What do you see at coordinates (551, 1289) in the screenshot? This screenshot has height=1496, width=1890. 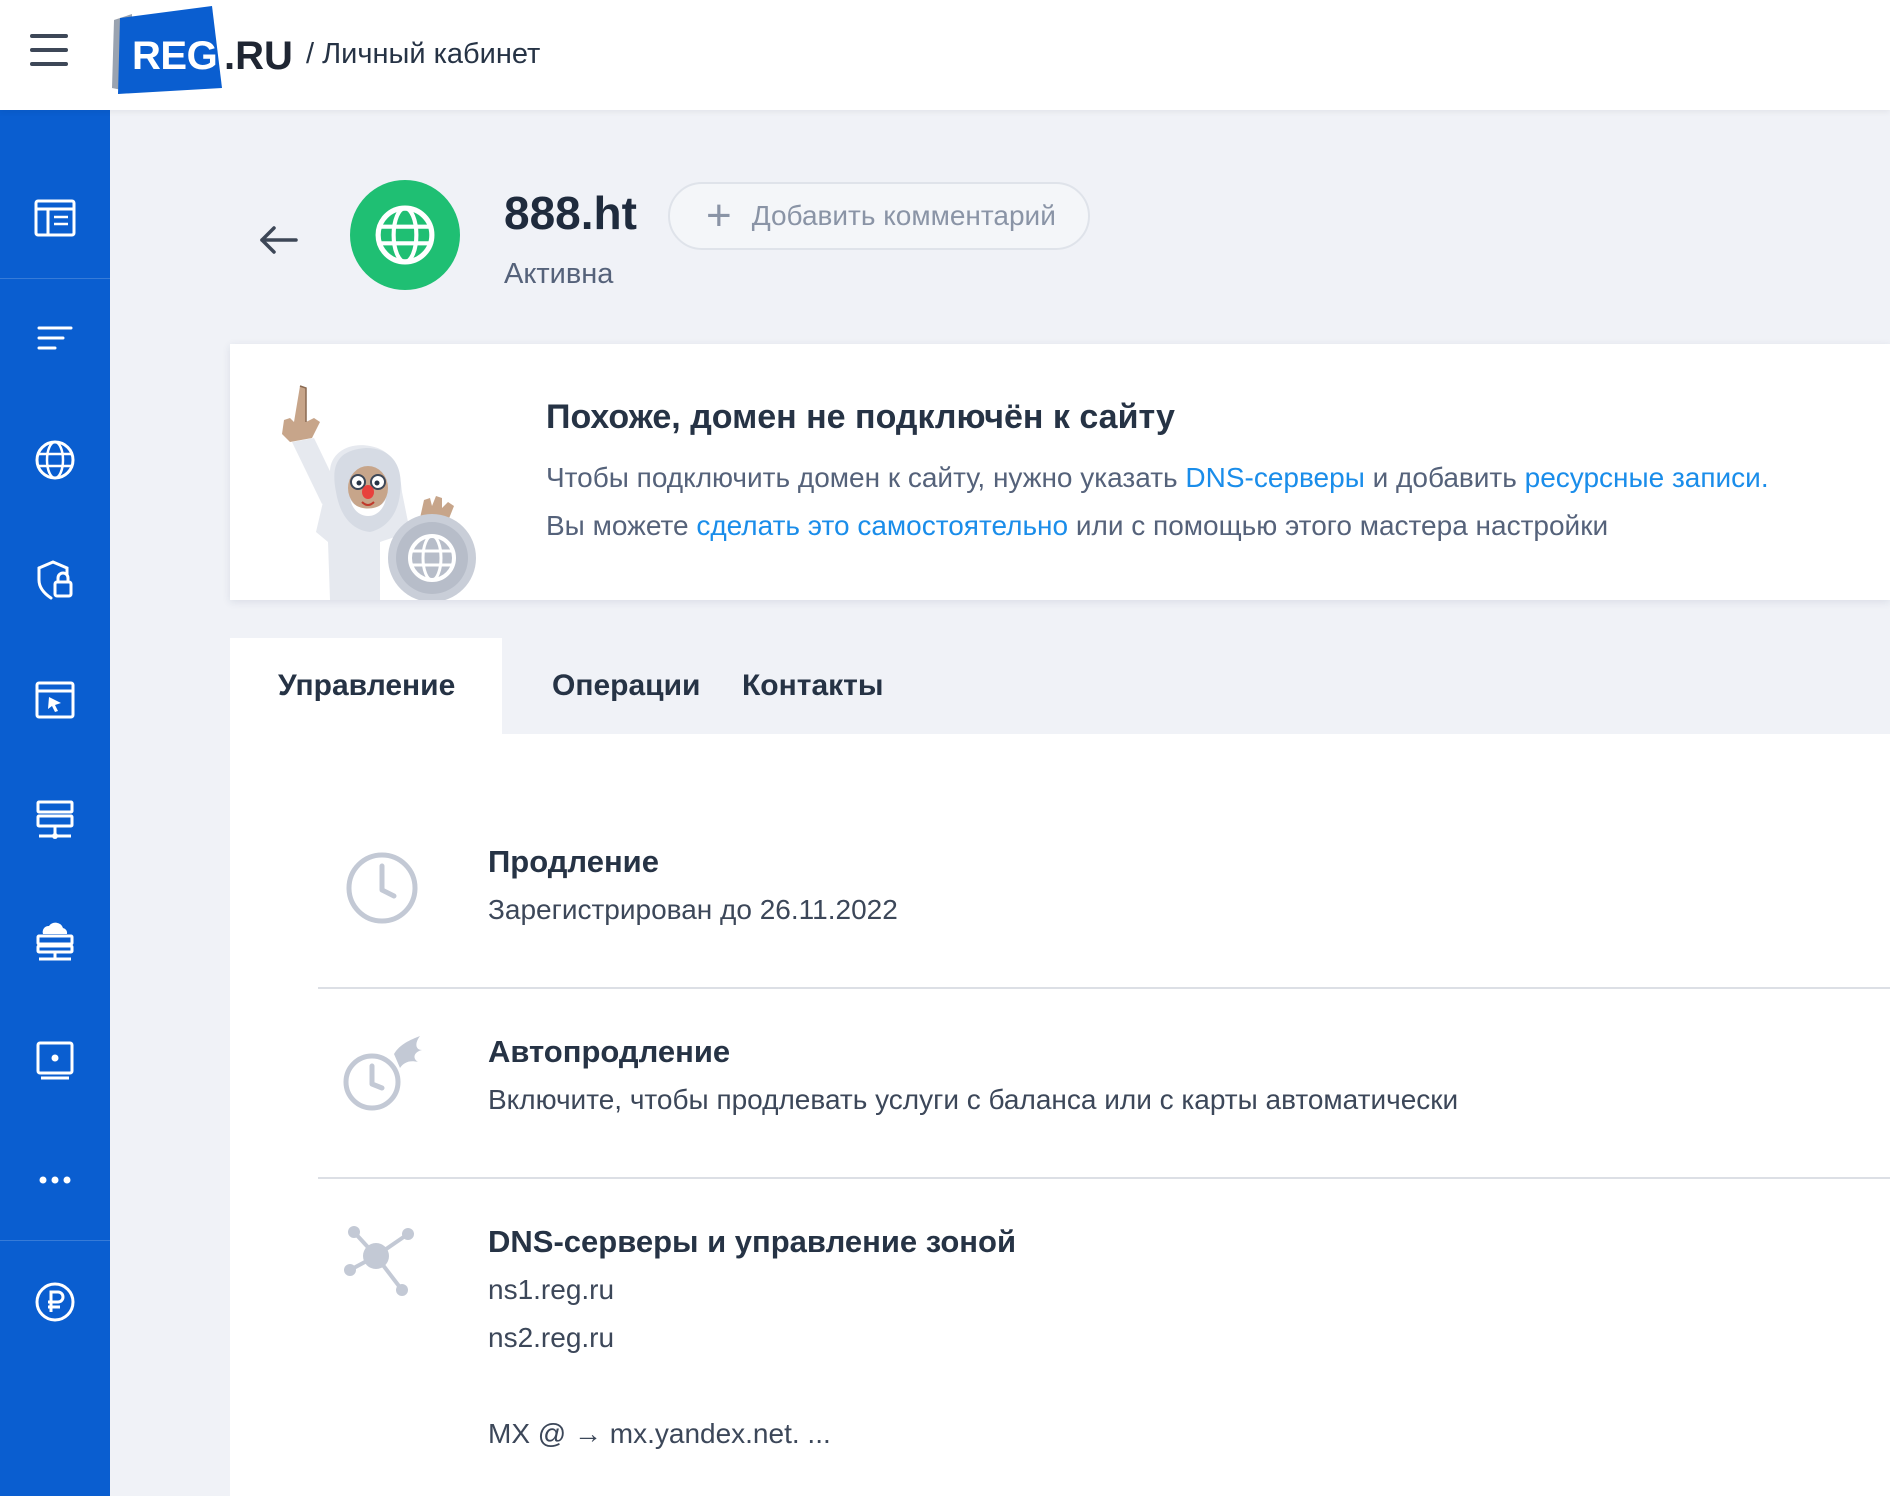 I see `nameserver-1: ns1.reg.ru` at bounding box center [551, 1289].